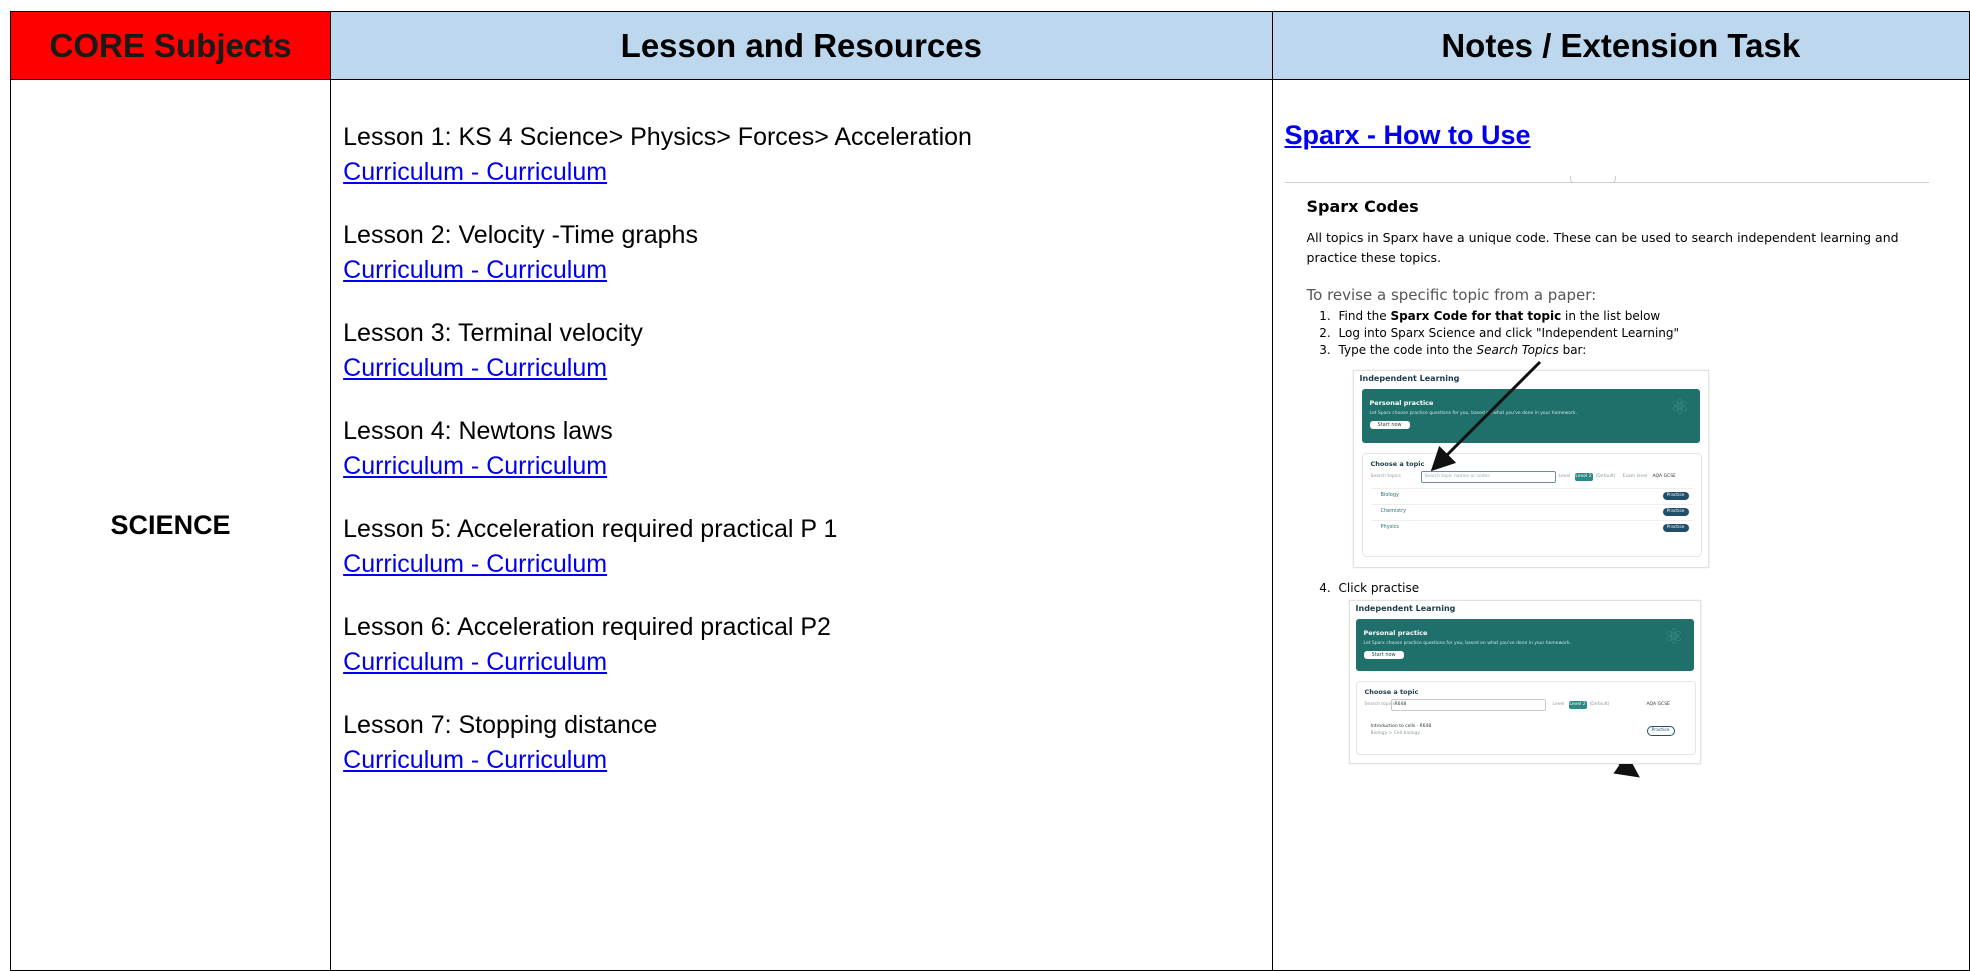  I want to click on lesson-title: Lesson 4: Newtons laws, so click(478, 431).